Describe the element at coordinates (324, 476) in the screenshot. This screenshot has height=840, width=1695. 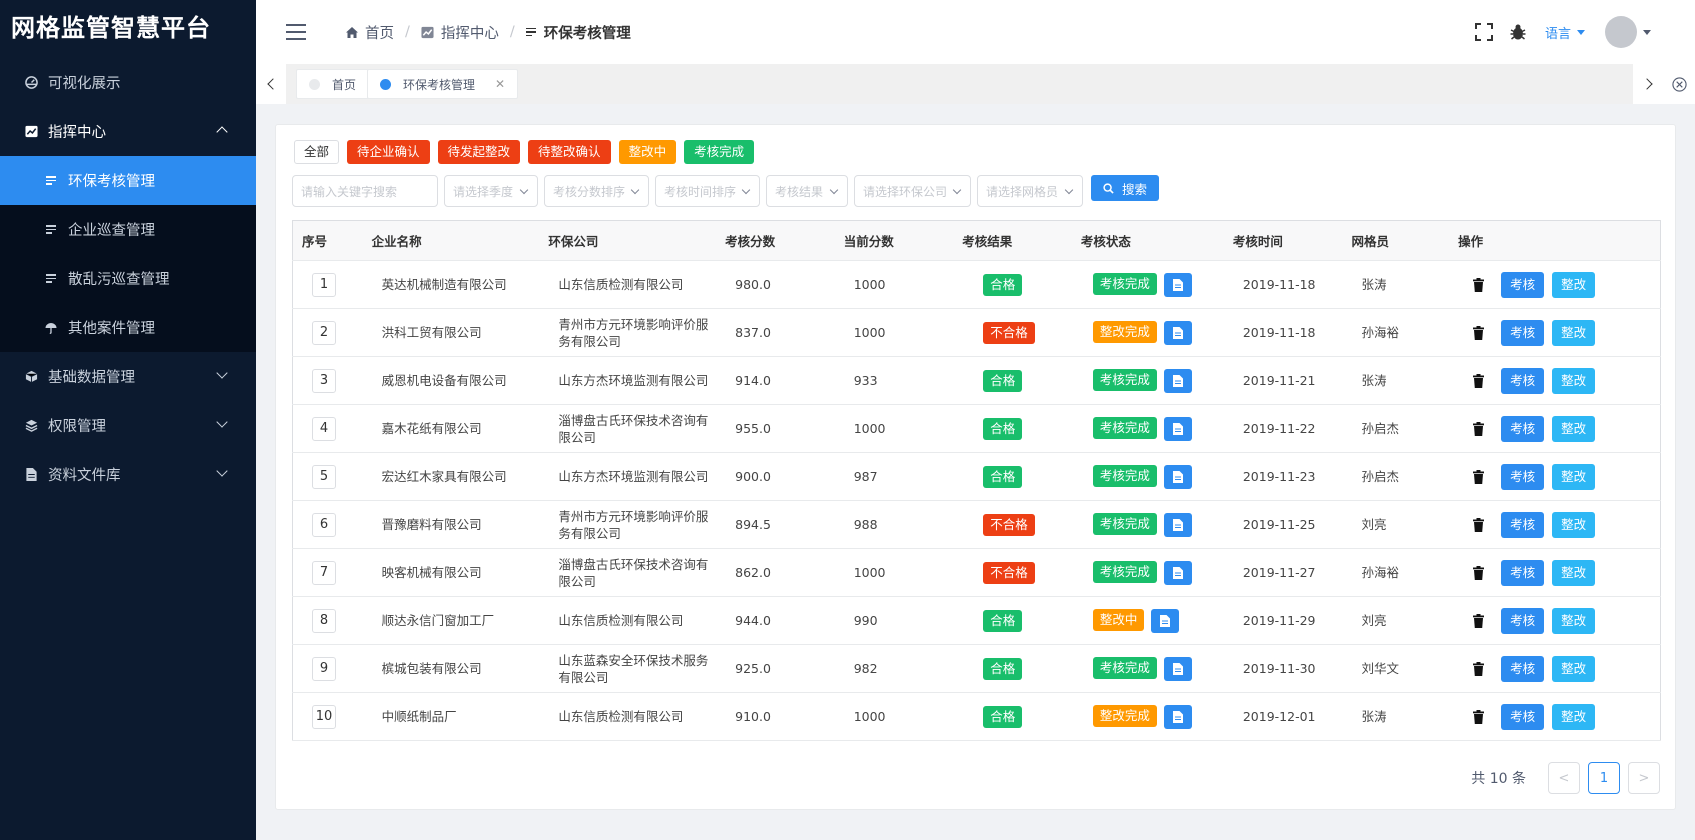
I see `row-index: 5` at that location.